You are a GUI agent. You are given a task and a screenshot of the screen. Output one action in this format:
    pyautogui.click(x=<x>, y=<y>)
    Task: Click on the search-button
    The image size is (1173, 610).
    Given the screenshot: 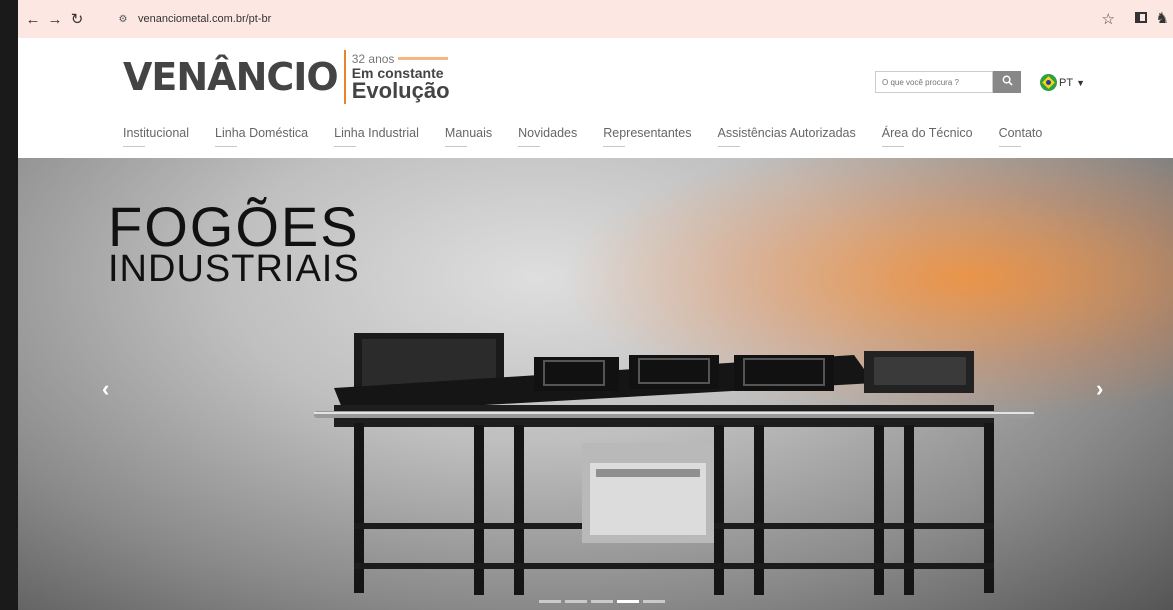 What is the action you would take?
    pyautogui.click(x=1007, y=82)
    